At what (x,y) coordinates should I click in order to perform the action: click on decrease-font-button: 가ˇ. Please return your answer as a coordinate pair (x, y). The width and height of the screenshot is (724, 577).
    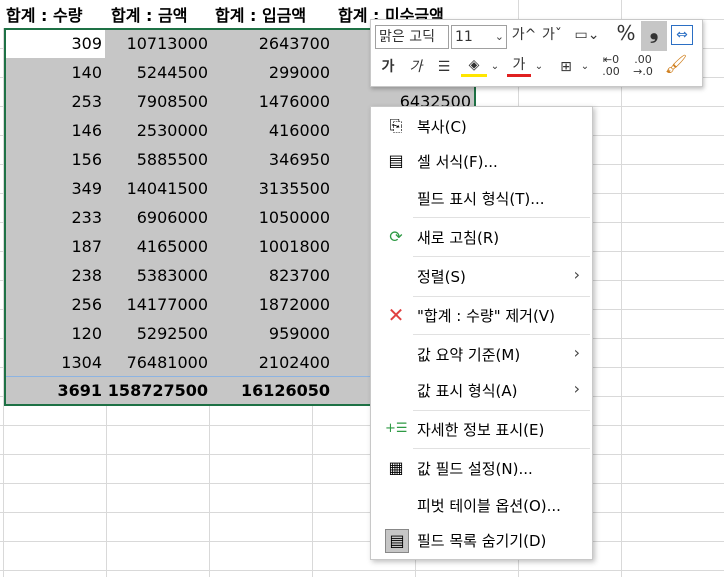
    Looking at the image, I should click on (552, 35).